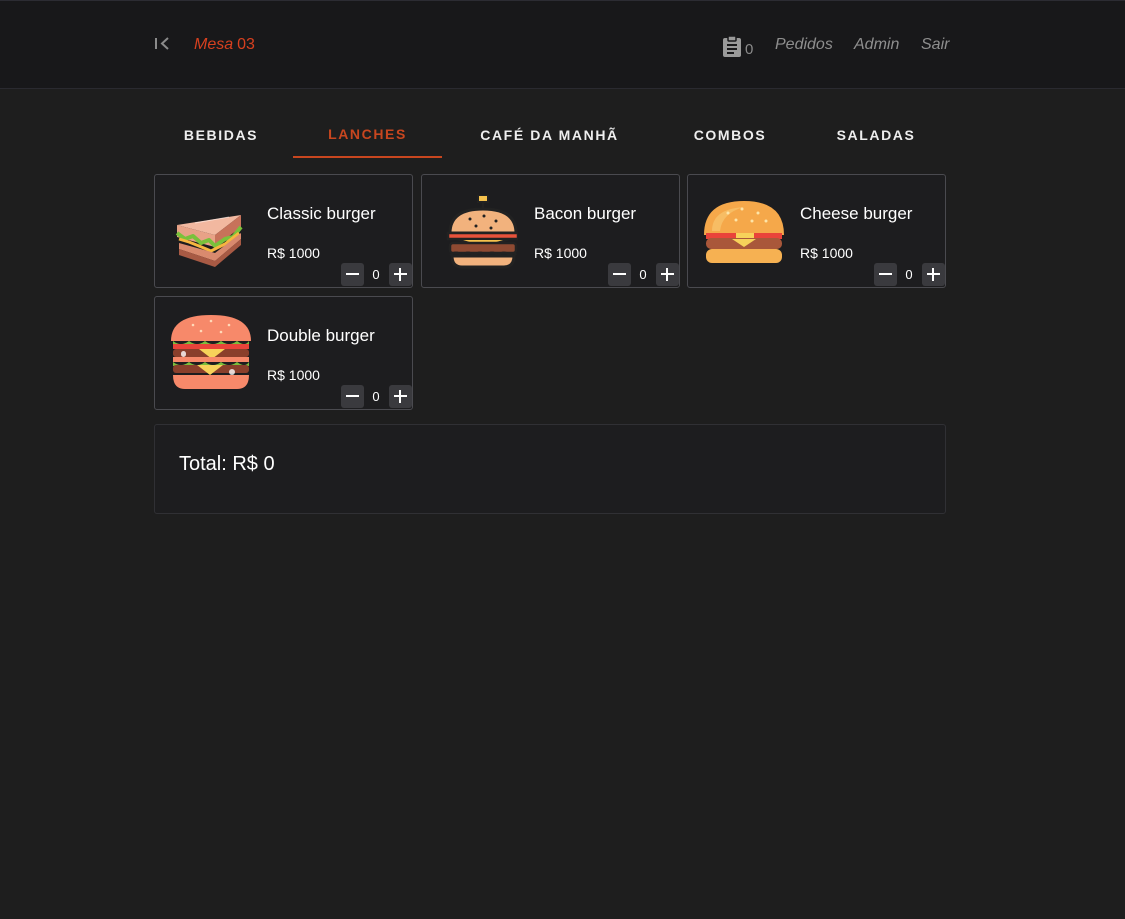  What do you see at coordinates (744, 232) in the screenshot?
I see `cheese-burger-icon` at bounding box center [744, 232].